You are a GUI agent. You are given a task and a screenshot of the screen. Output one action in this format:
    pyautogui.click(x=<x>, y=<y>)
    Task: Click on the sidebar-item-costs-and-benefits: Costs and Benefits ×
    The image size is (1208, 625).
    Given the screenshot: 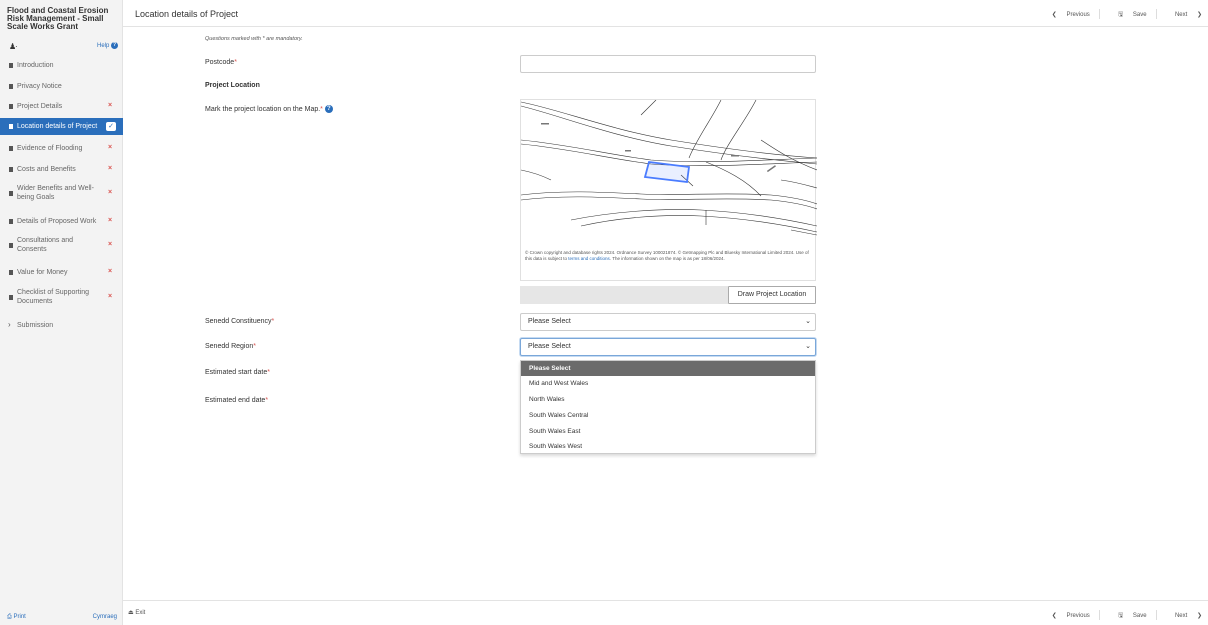 What is the action you would take?
    pyautogui.click(x=61, y=170)
    